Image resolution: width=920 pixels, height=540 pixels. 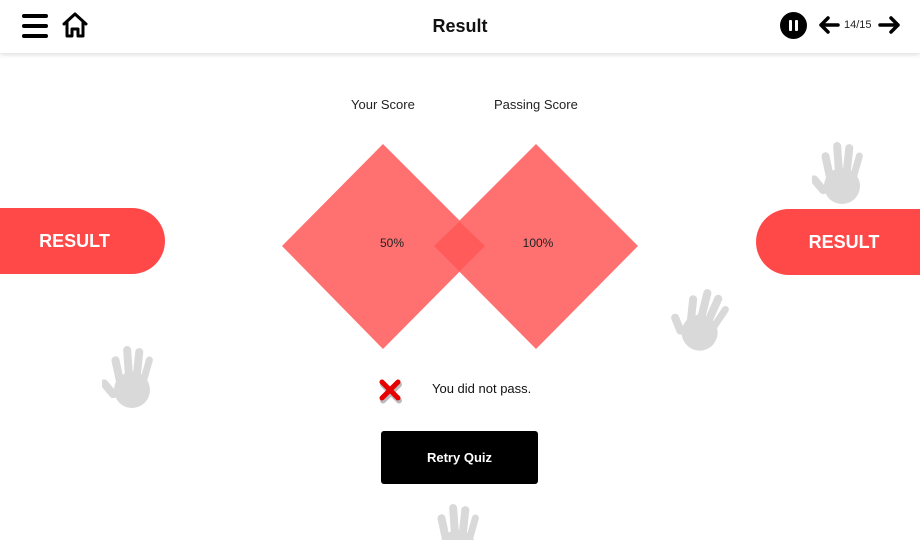 I want to click on cross-icon, so click(x=390, y=391).